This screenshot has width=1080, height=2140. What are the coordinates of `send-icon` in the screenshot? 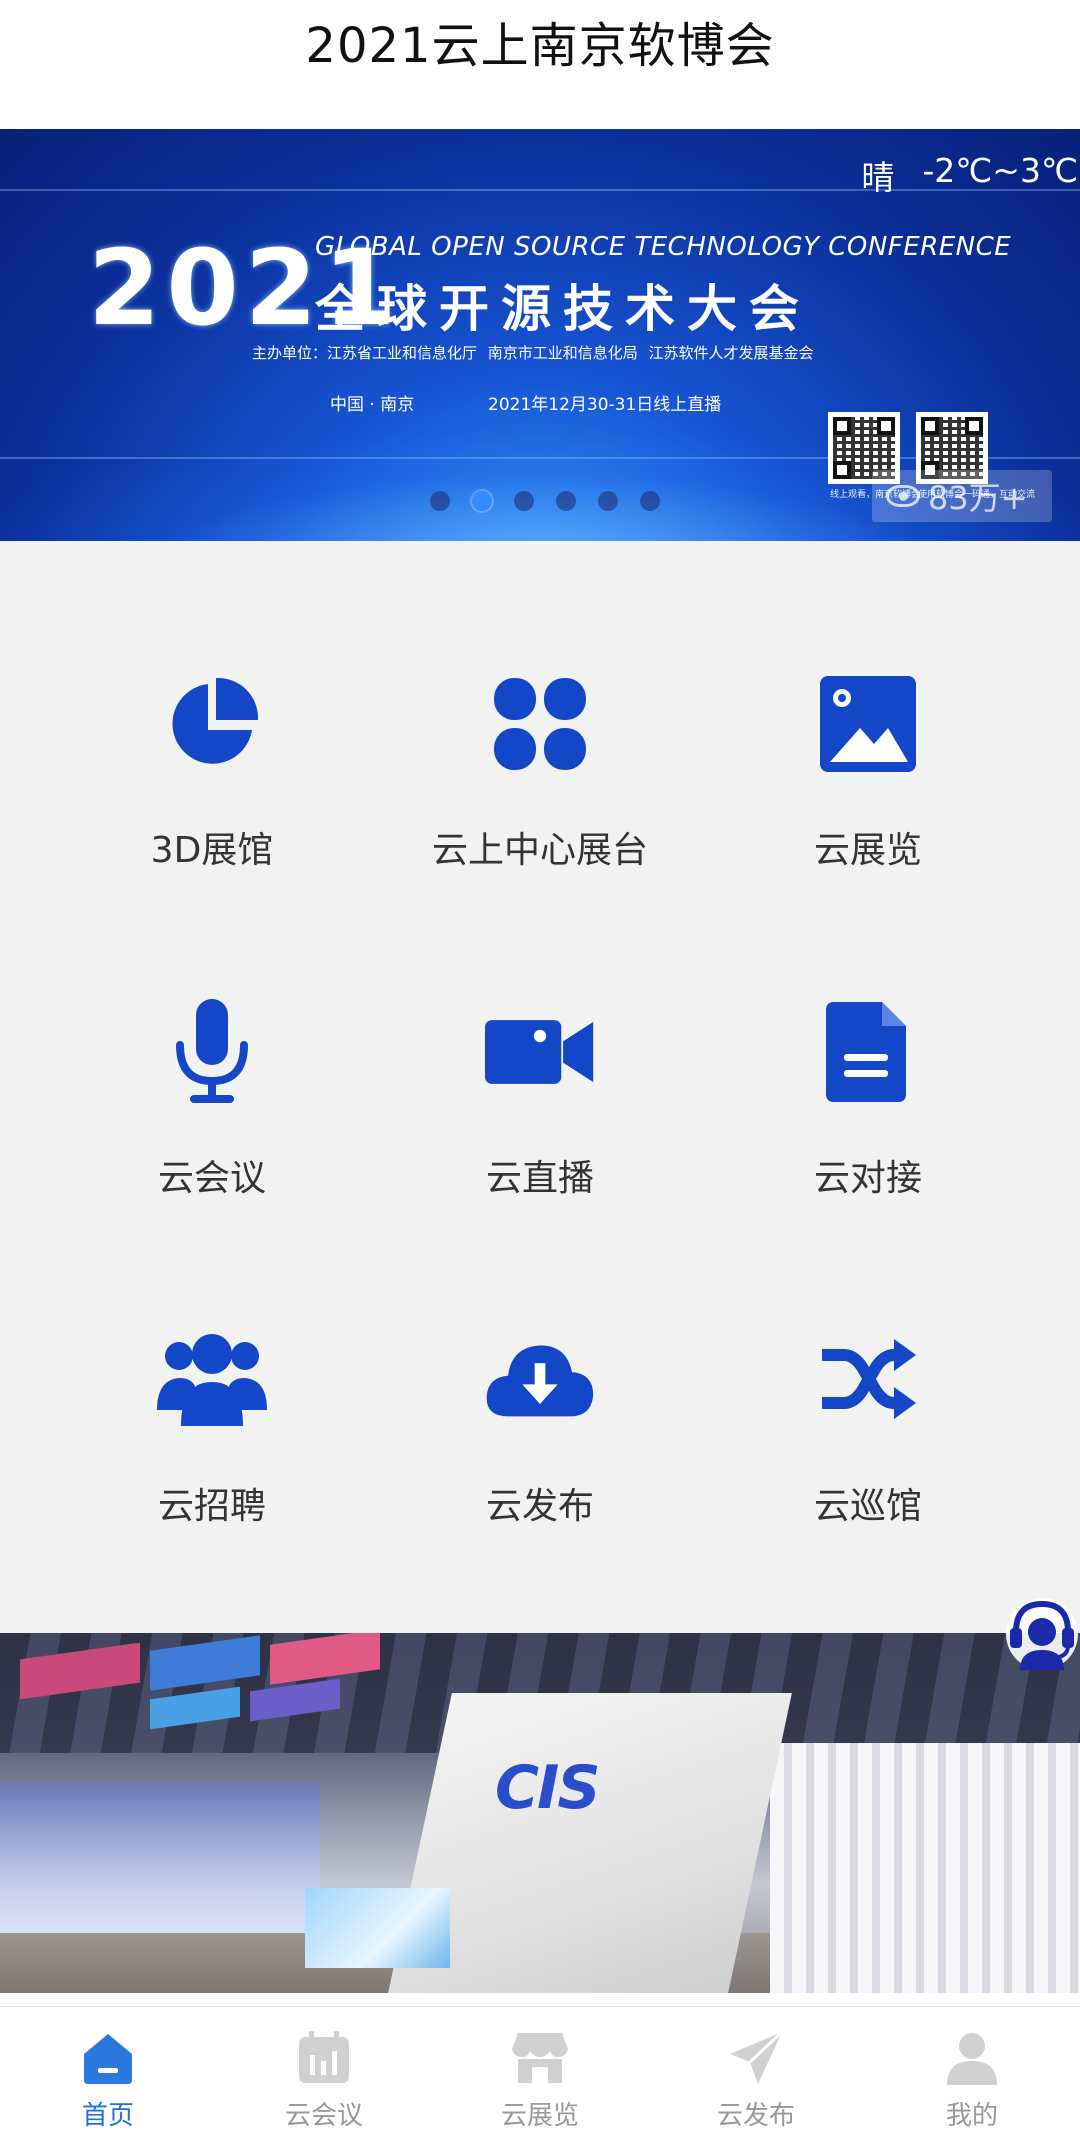 It's located at (756, 2058).